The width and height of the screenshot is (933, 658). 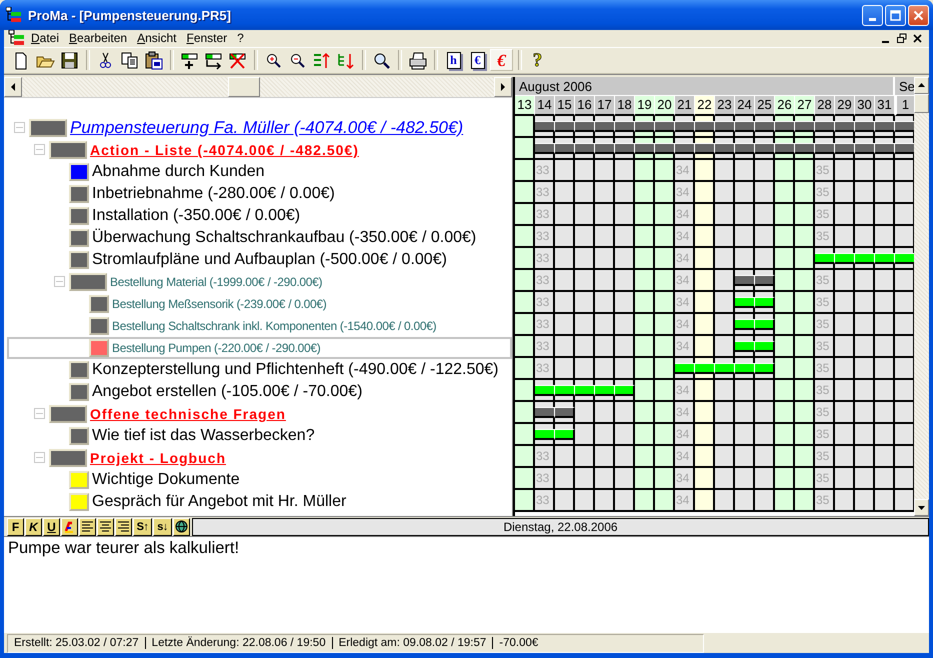 What do you see at coordinates (665, 106) in the screenshot?
I see `day-header: 20` at bounding box center [665, 106].